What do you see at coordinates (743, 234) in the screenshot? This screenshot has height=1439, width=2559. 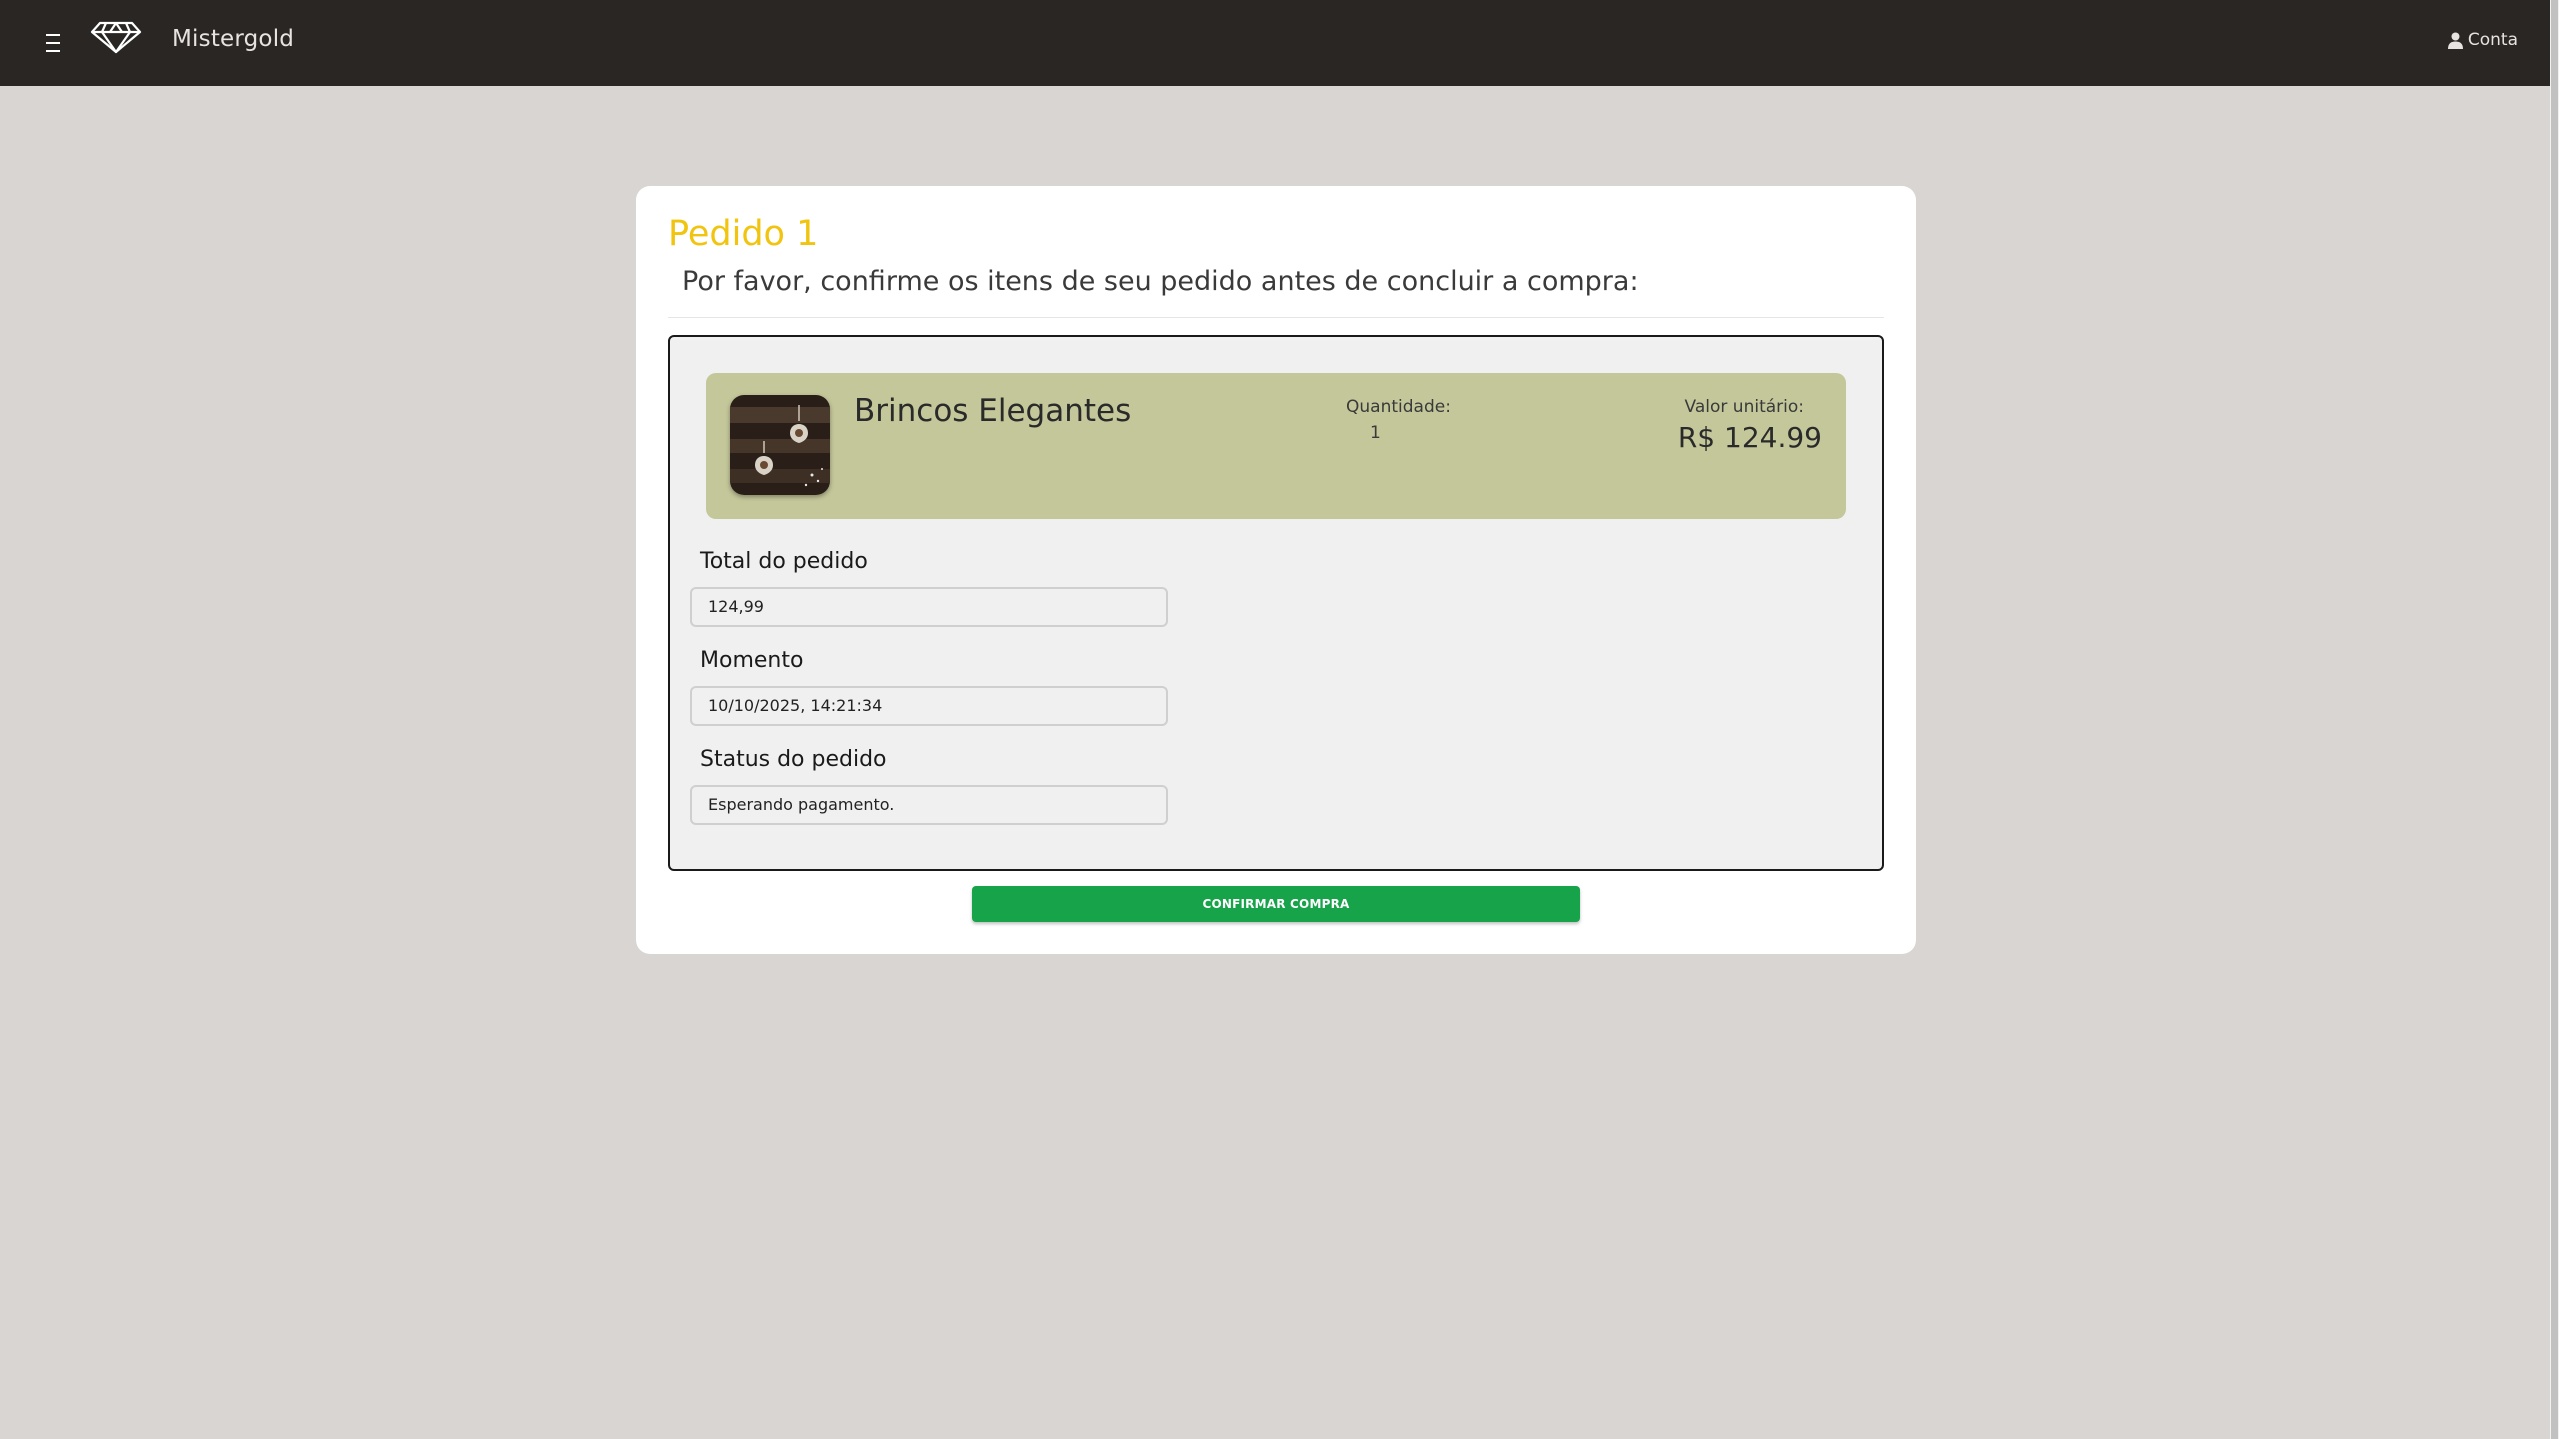 I see `order-title: Pedido 1` at bounding box center [743, 234].